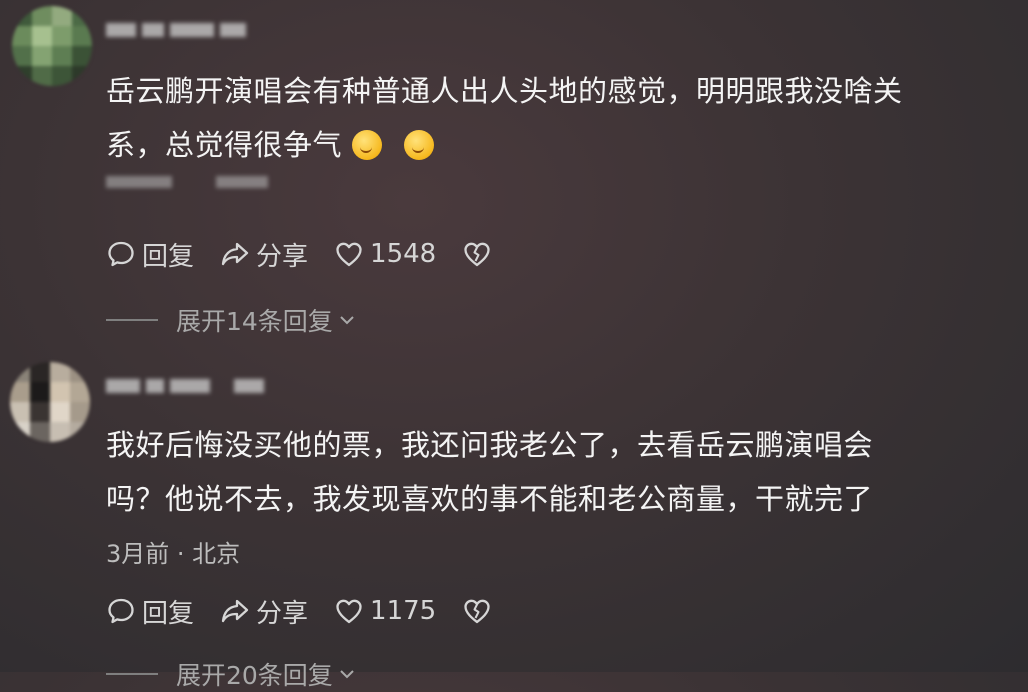 The height and width of the screenshot is (692, 1028). Describe the element at coordinates (490, 445) in the screenshot. I see `comment-line: 我好后悔没买他的票，我还问我老公了，去看岳云鹏演唱会` at that location.